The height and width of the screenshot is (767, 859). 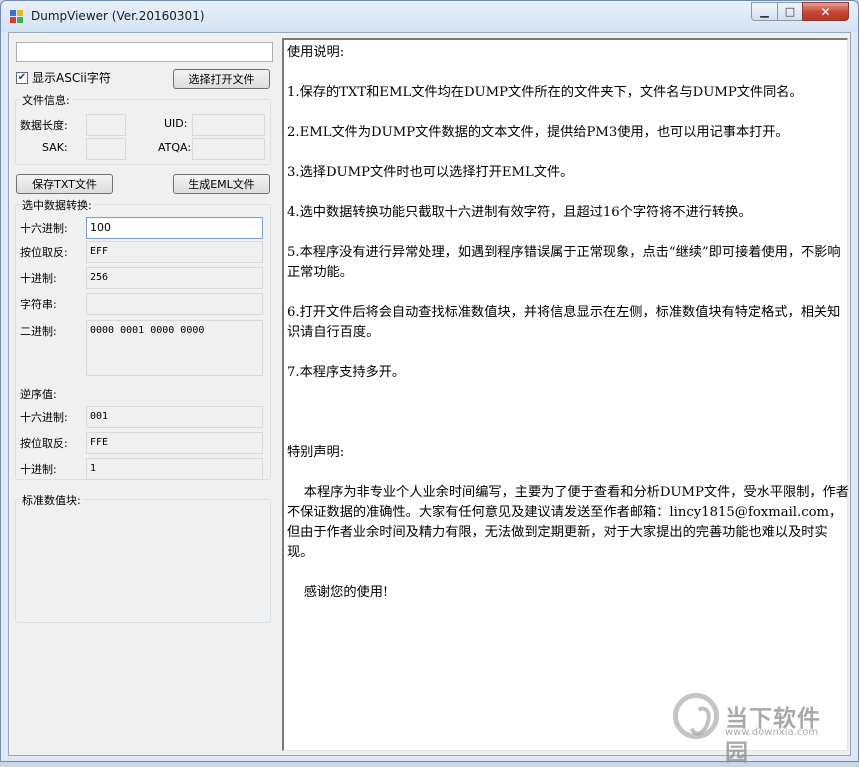 What do you see at coordinates (221, 184) in the screenshot?
I see `generate-eml-button: 生成EML文件` at bounding box center [221, 184].